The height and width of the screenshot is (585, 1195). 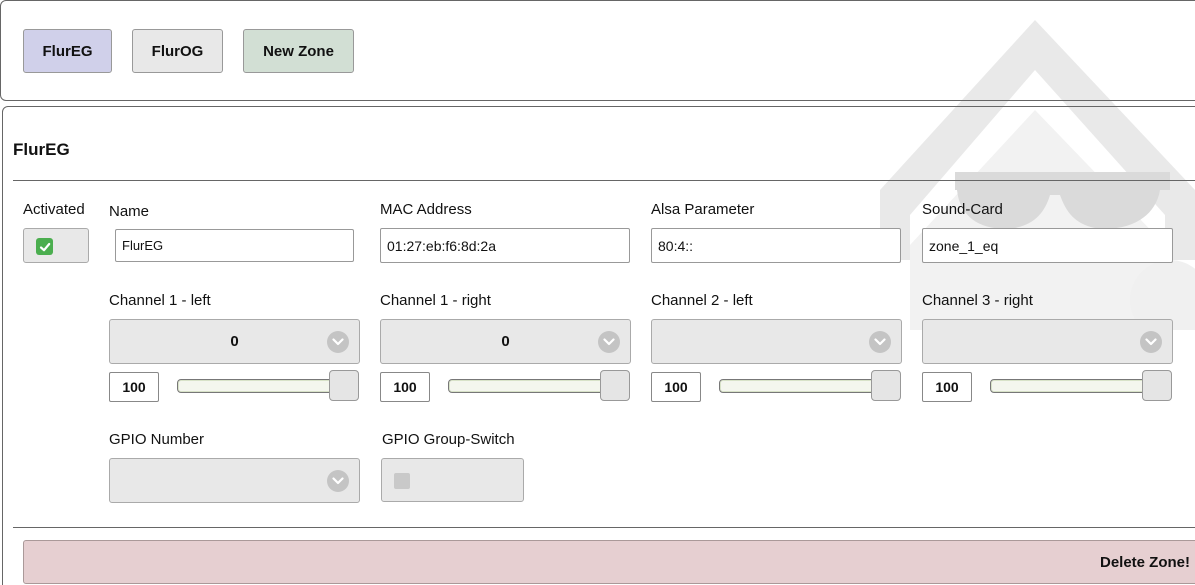 What do you see at coordinates (41, 149) in the screenshot?
I see `zone-title: FlurEG` at bounding box center [41, 149].